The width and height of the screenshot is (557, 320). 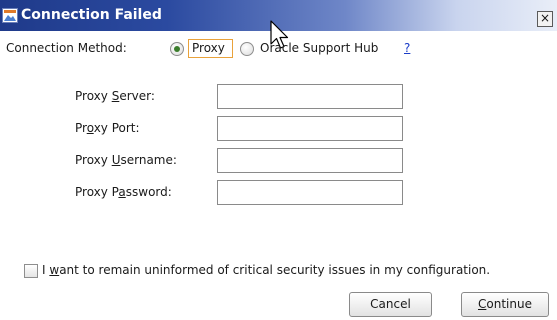 I want to click on proxy-username-input, so click(x=310, y=160).